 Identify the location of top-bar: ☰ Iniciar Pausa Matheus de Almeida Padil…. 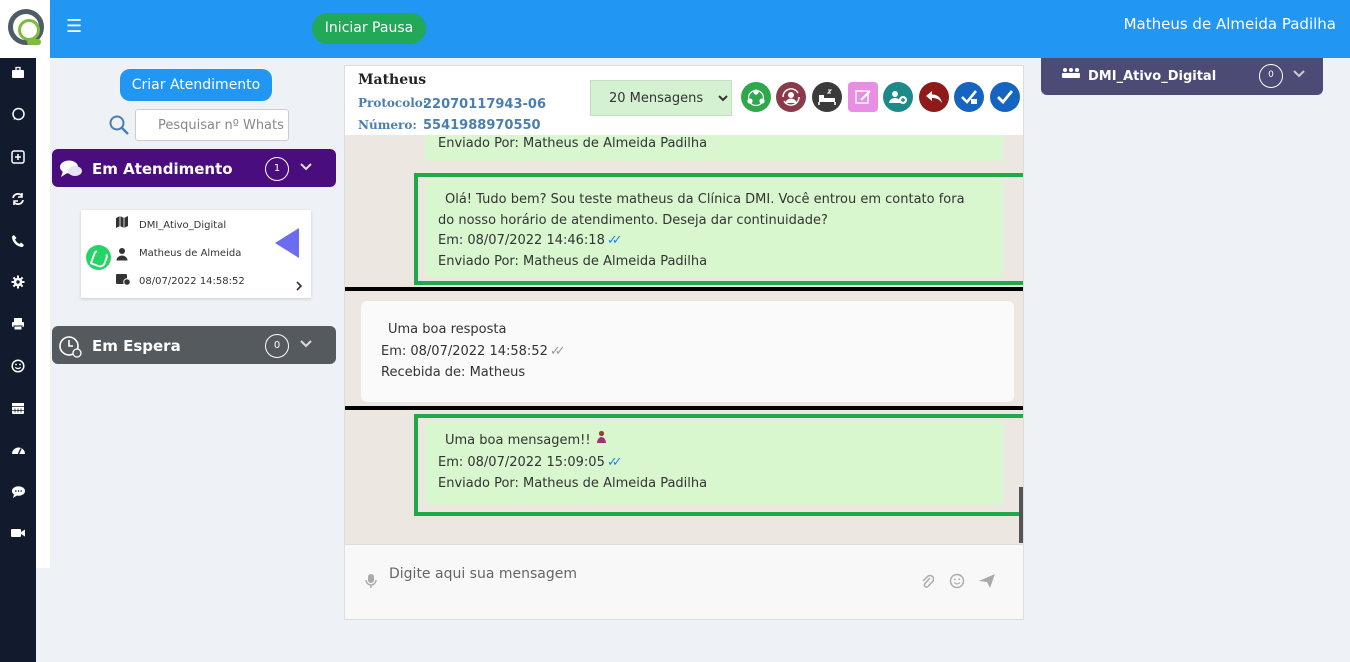
(675, 29).